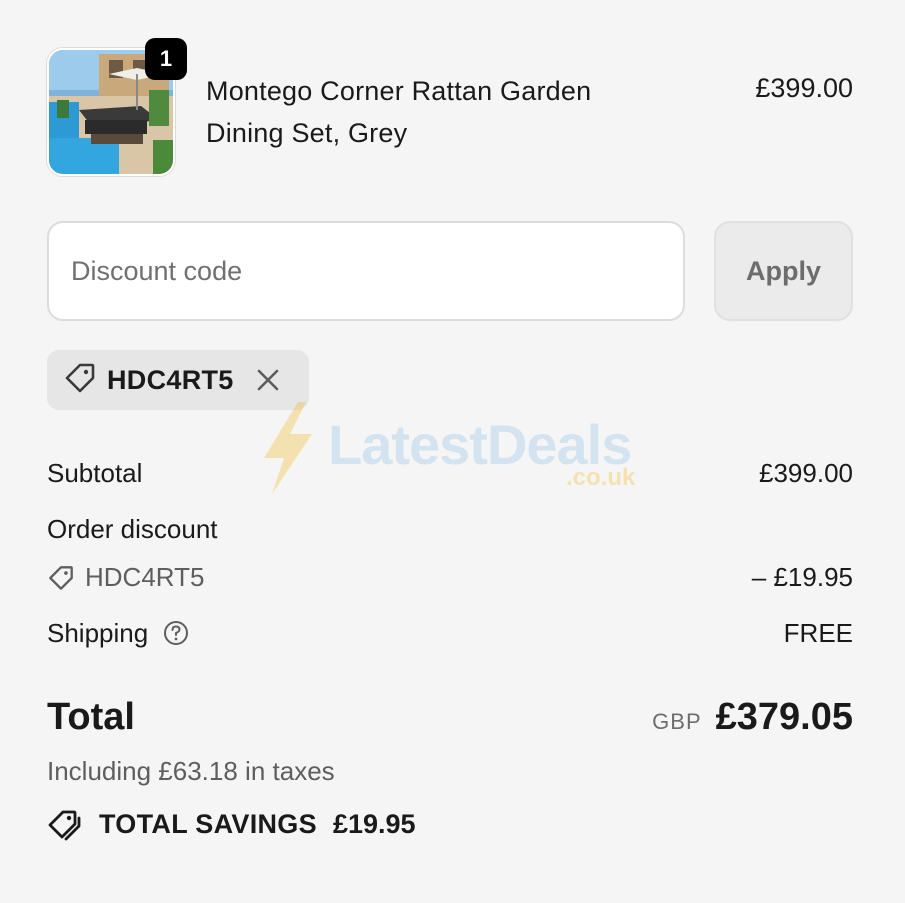  I want to click on help-icon, so click(176, 636).